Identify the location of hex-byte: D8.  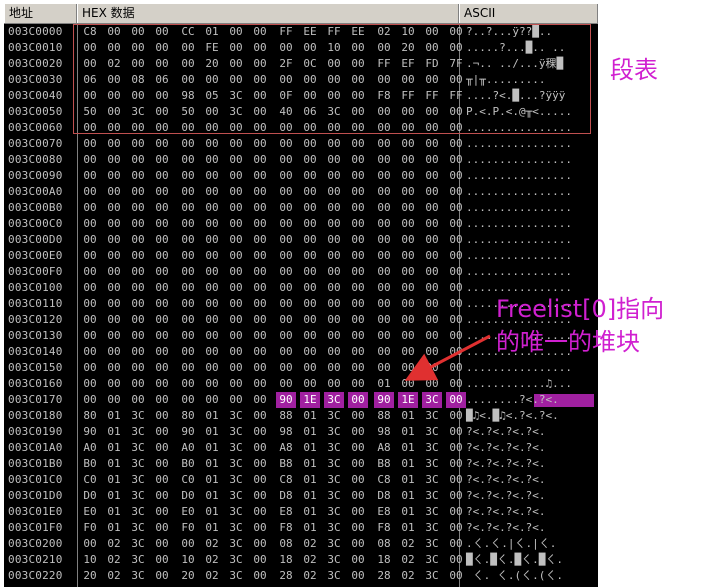
(384, 496).